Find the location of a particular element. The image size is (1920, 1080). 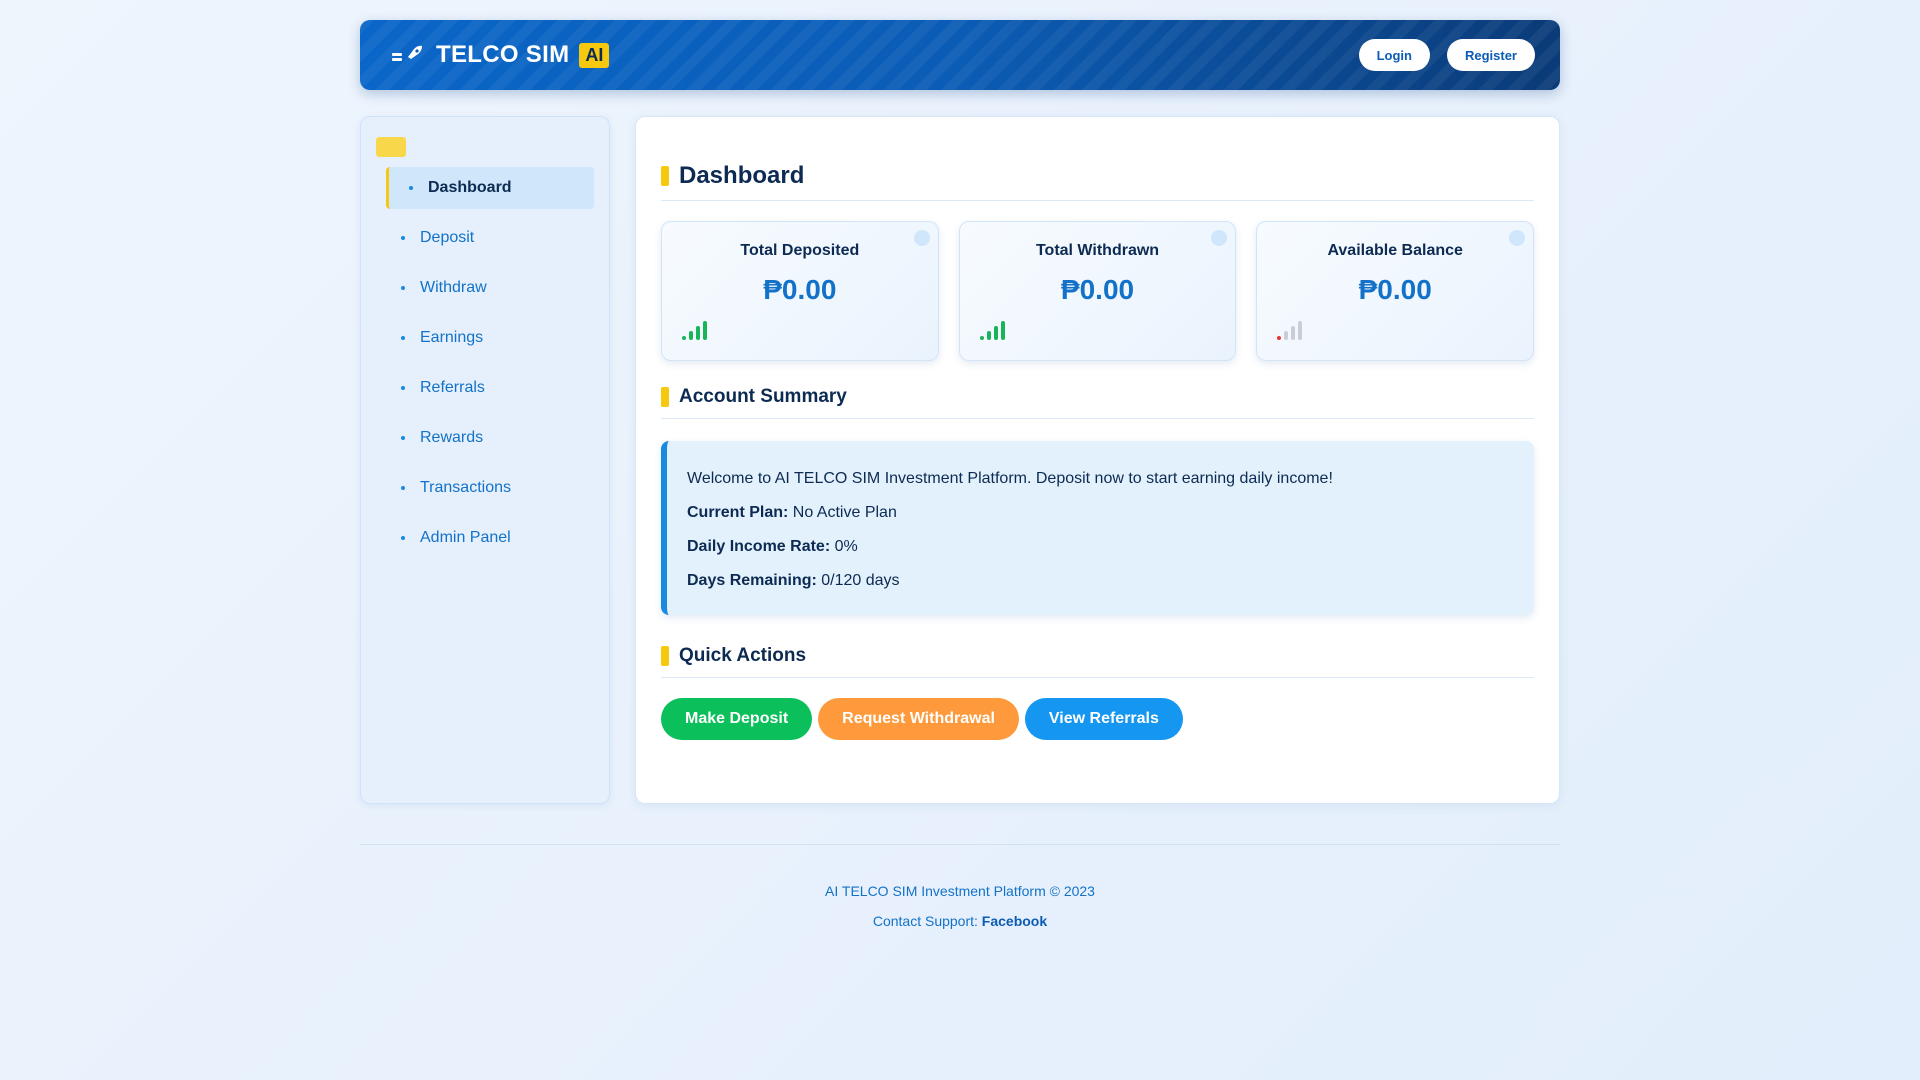

sidebar-toggle is located at coordinates (391, 147).